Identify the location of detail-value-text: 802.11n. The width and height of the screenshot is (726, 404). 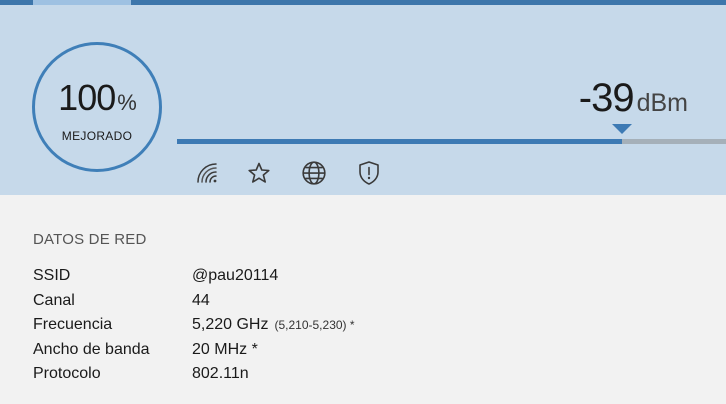
(220, 373).